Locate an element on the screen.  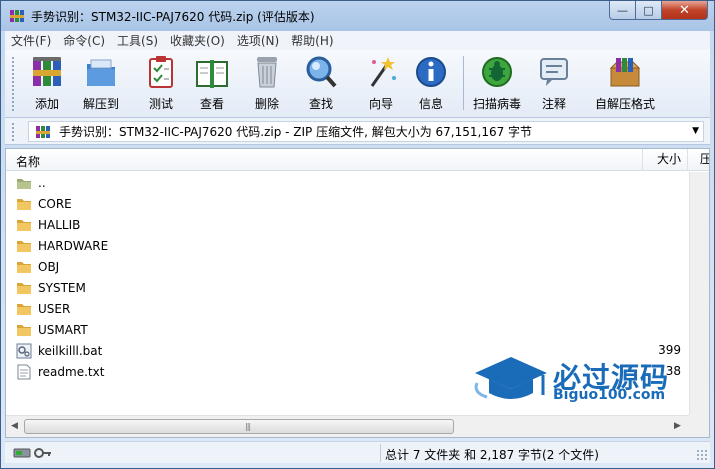
window-controls: — □ ✕ is located at coordinates (658, 10).